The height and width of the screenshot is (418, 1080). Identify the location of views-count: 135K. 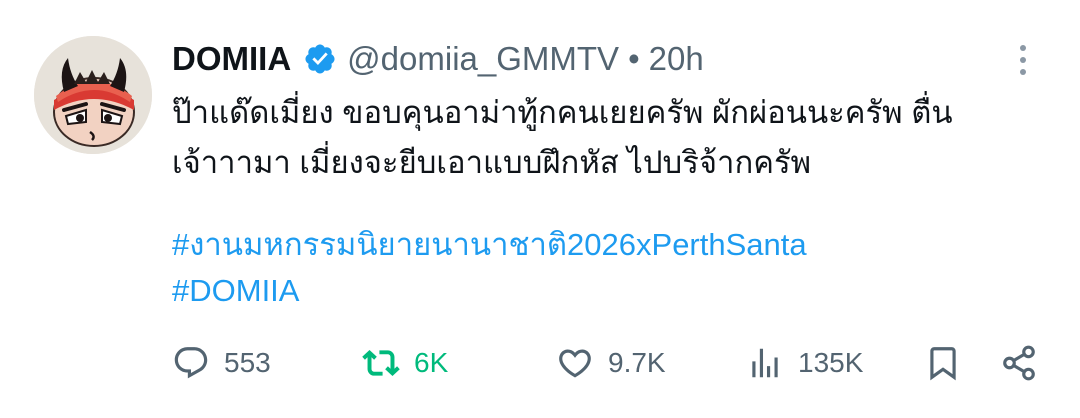
(831, 362).